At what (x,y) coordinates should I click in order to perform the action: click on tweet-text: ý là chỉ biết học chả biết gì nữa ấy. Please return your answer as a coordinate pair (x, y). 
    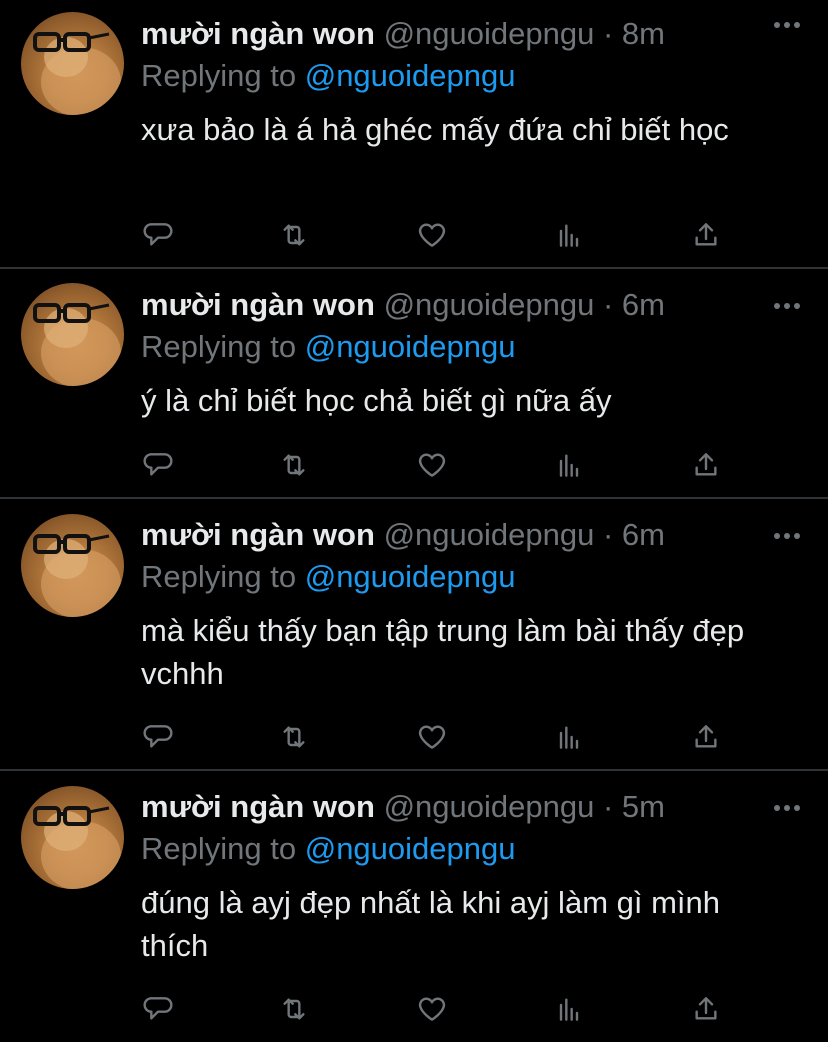
    Looking at the image, I should click on (376, 400).